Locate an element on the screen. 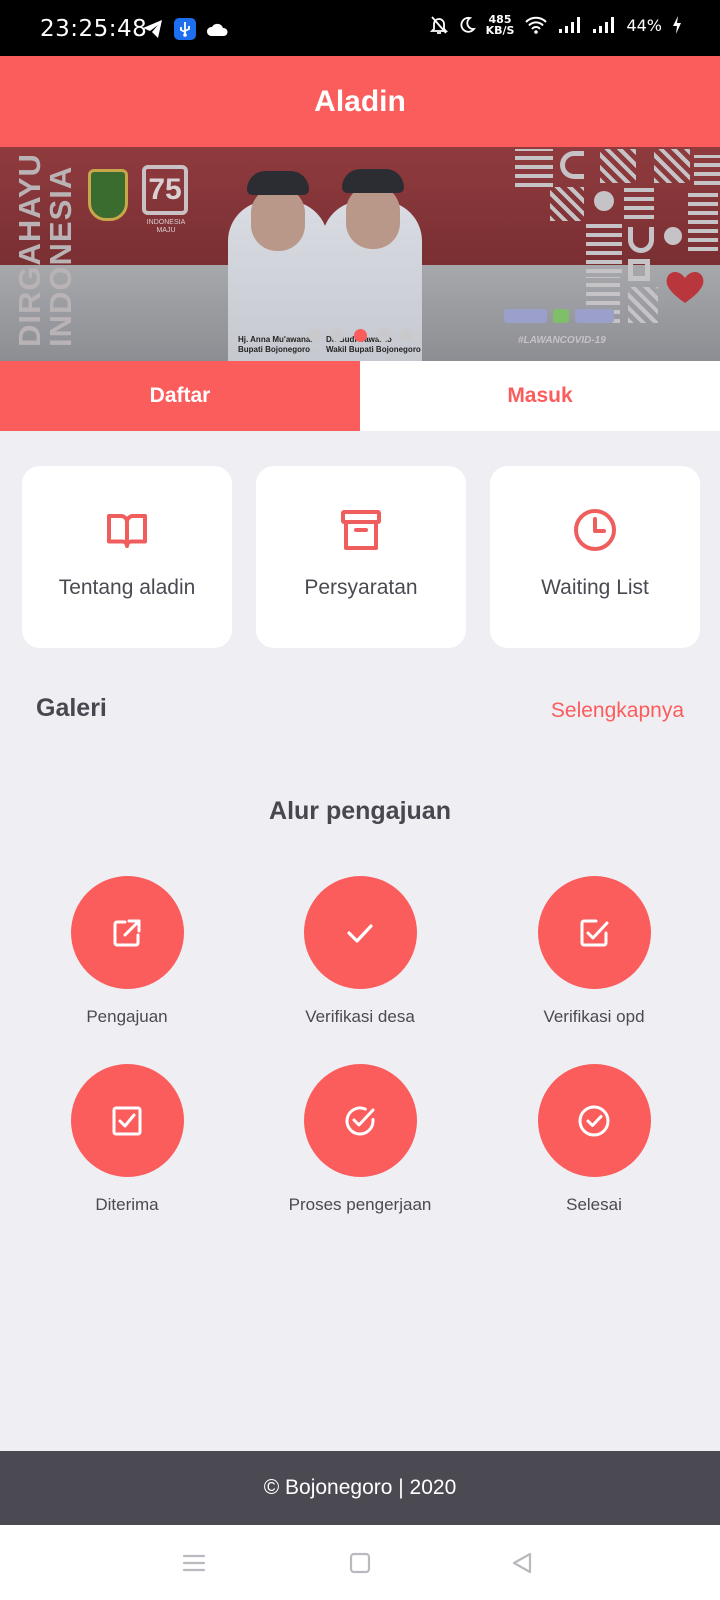  card-label: Waiting List is located at coordinates (595, 587).